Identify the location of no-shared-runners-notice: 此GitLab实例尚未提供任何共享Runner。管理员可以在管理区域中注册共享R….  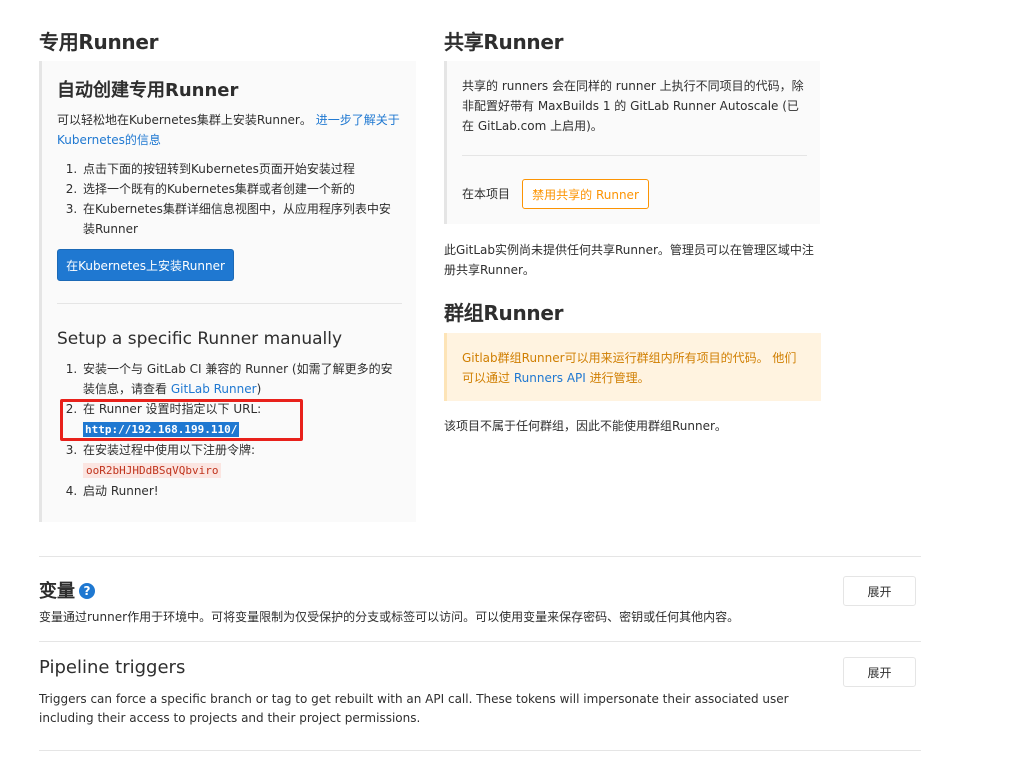
(629, 260).